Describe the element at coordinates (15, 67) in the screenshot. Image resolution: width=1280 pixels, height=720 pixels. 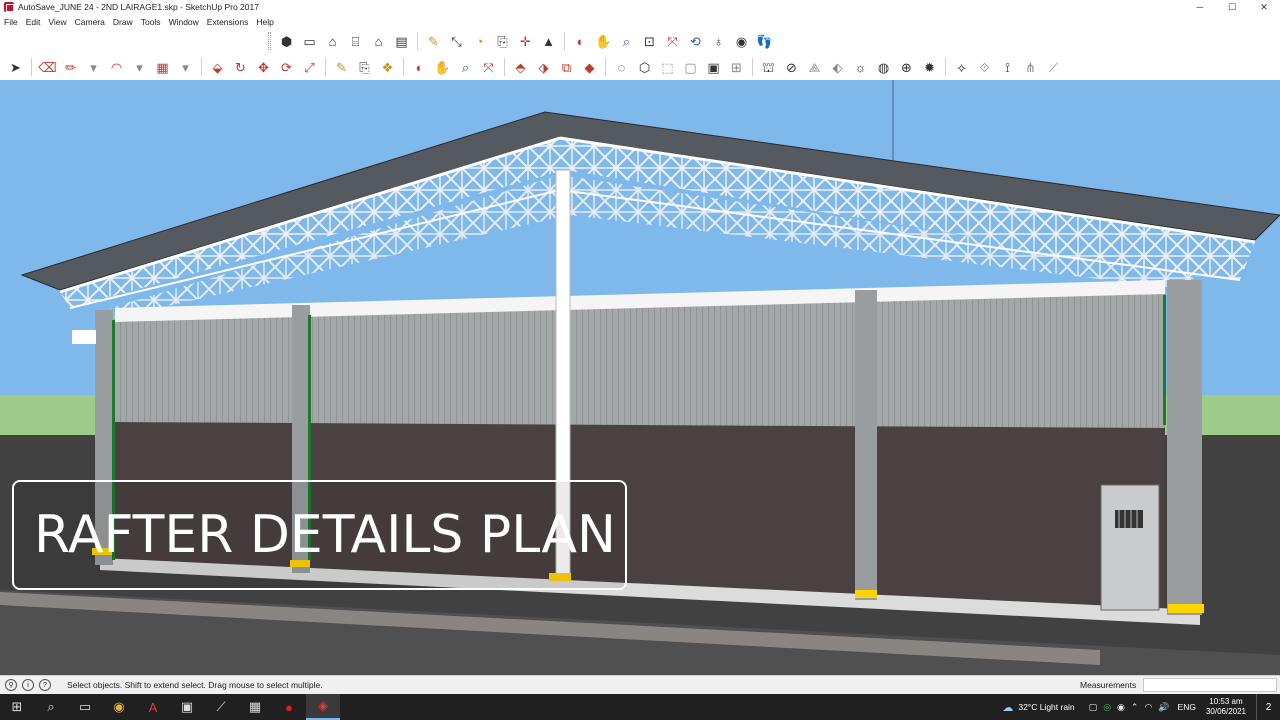
I see `select-icon: ➤` at that location.